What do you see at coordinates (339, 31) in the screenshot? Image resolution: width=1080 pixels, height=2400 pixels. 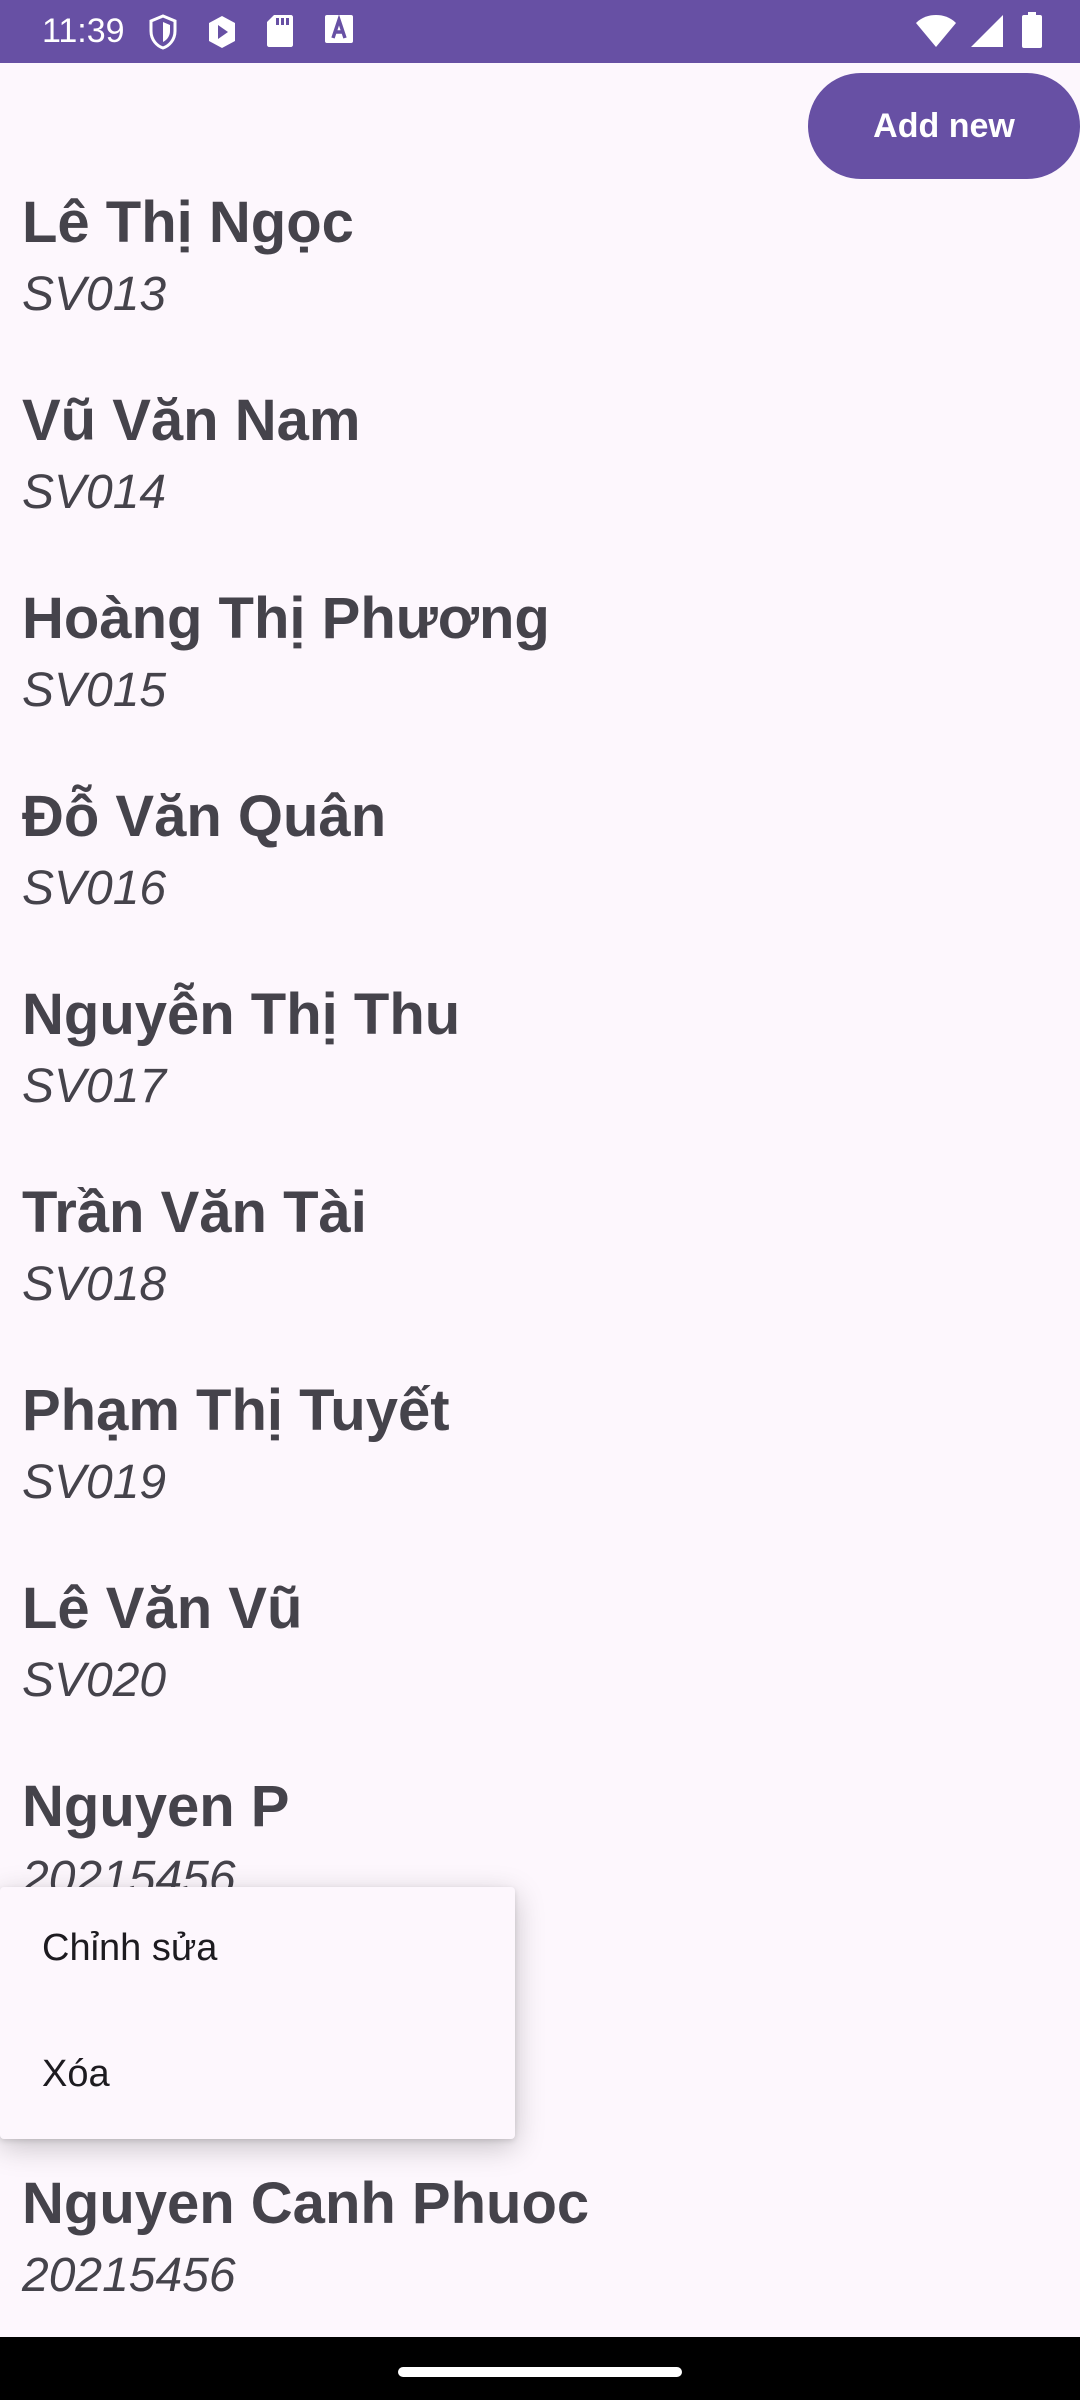 I see `font-a-icon` at bounding box center [339, 31].